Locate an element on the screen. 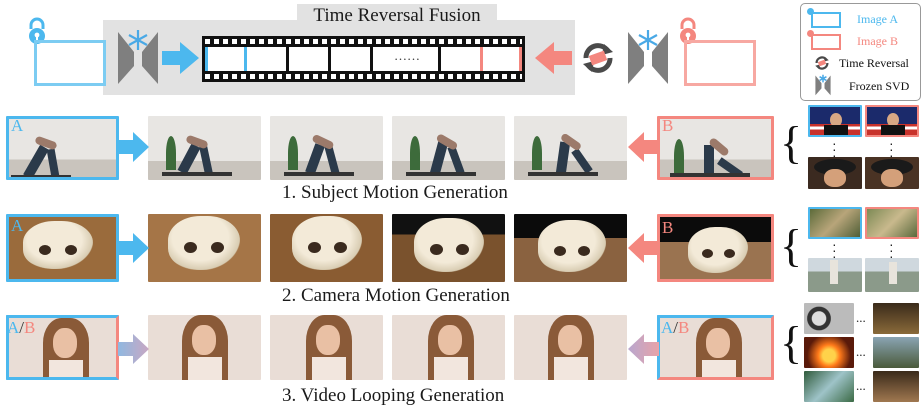  row3-tag-right-a: A is located at coordinates (667, 327).